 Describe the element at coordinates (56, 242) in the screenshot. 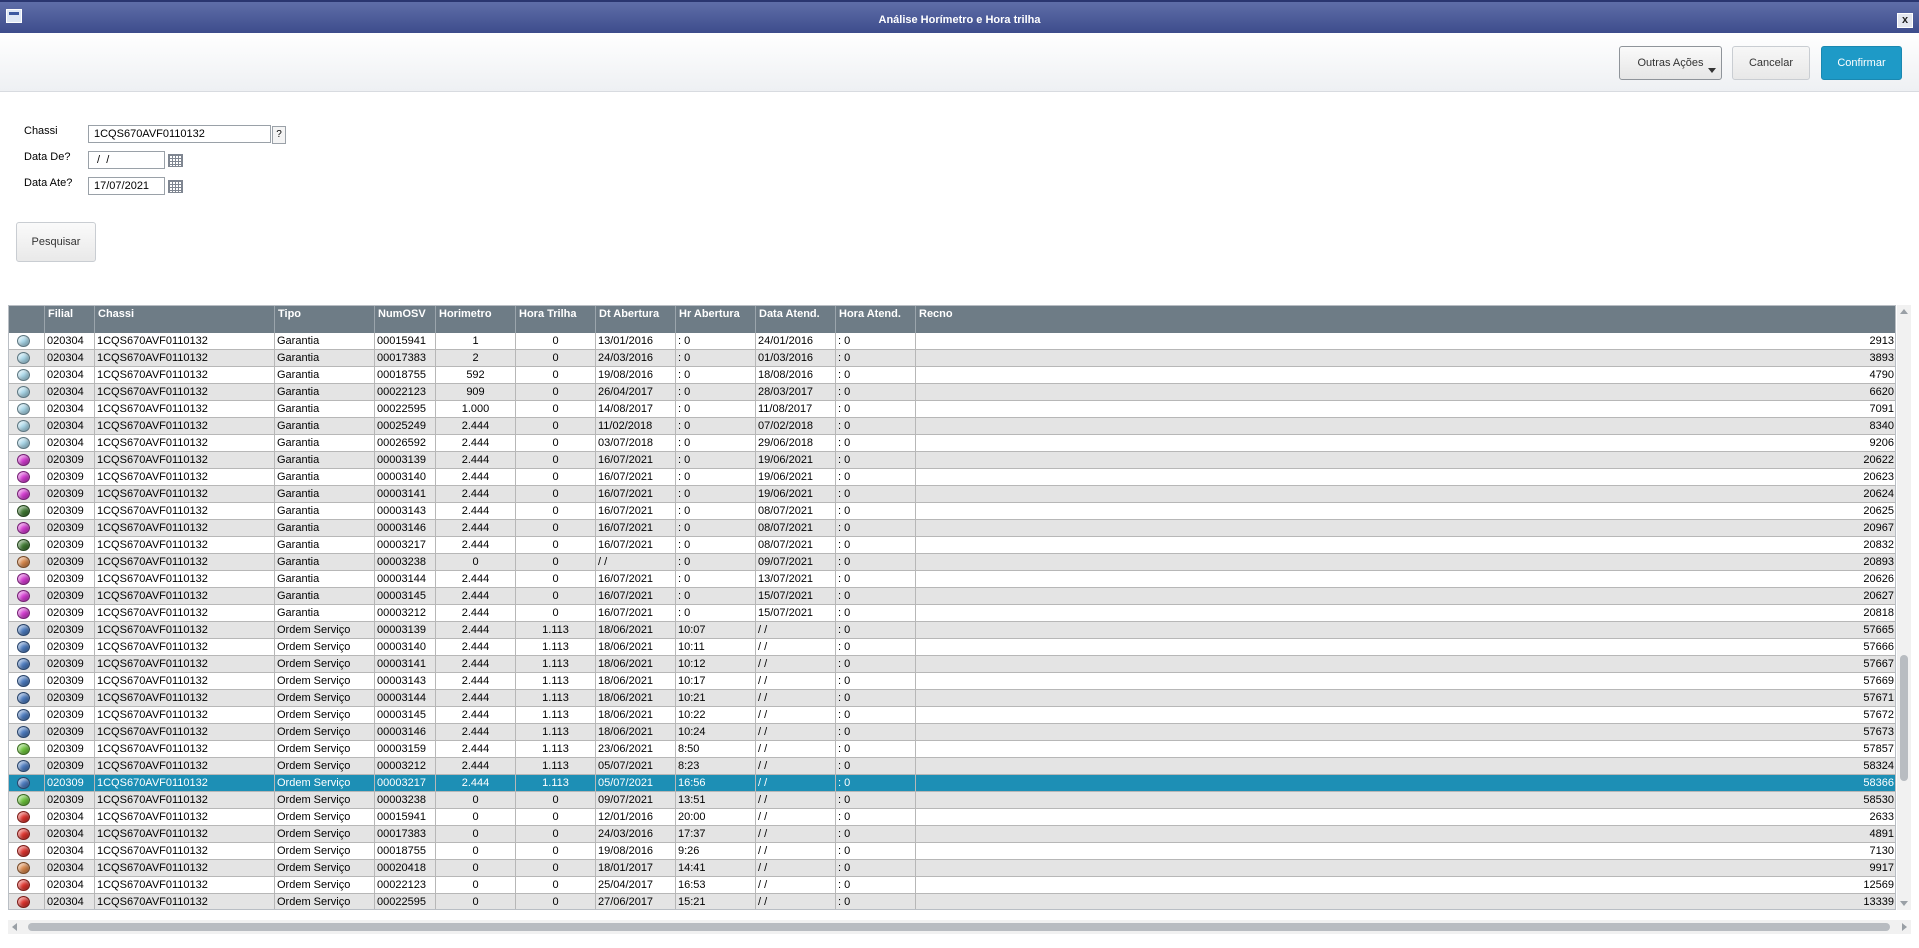

I see `search-button: Pesquisar` at that location.